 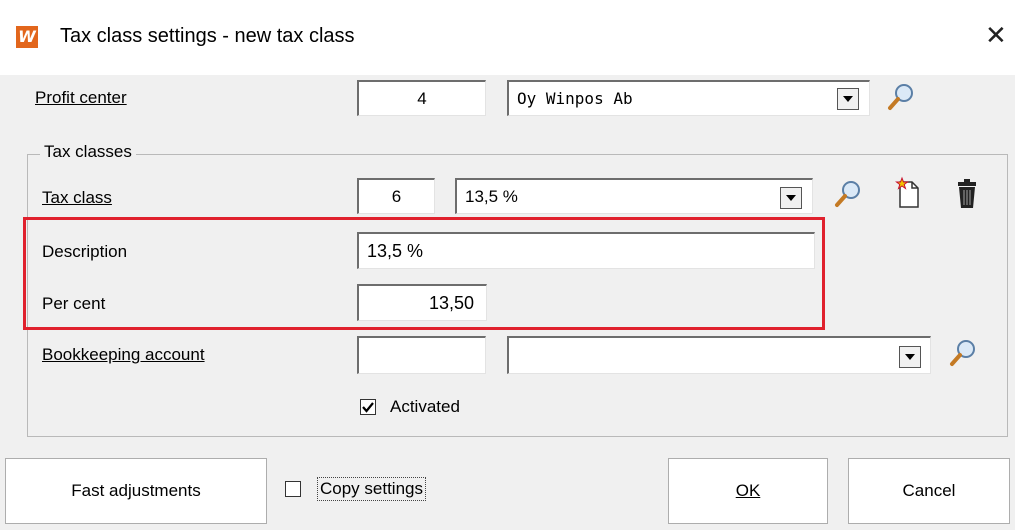 I want to click on bookkeeping-code-input, so click(x=421, y=355).